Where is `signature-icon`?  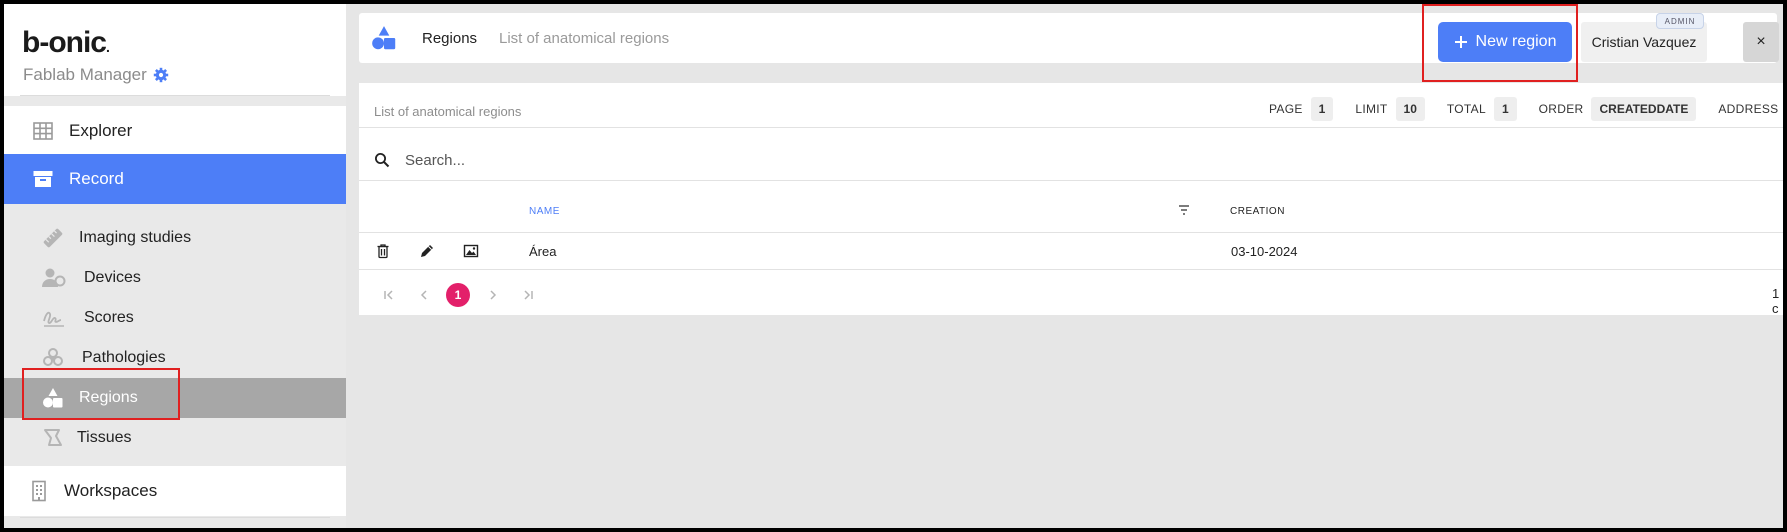
signature-icon is located at coordinates (53, 318).